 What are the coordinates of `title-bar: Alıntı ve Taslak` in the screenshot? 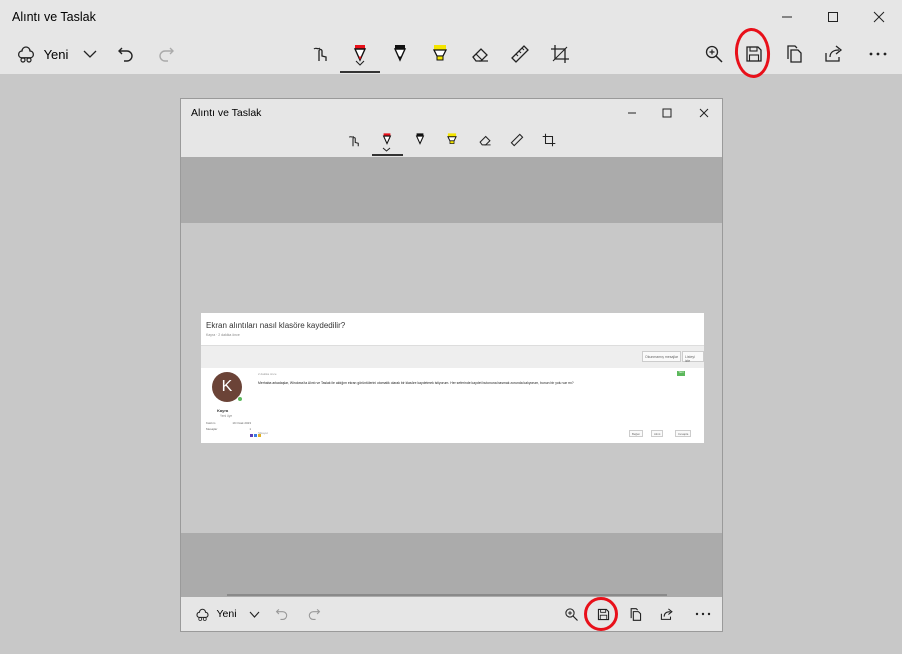 It's located at (451, 17).